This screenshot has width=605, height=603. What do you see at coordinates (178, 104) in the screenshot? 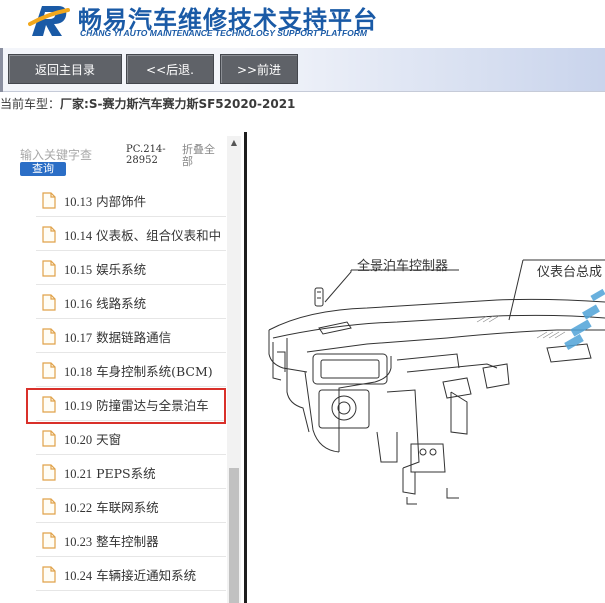
I see `car-model-value: 厂家:S-赛力斯汽车赛力斯SF52020-2021` at bounding box center [178, 104].